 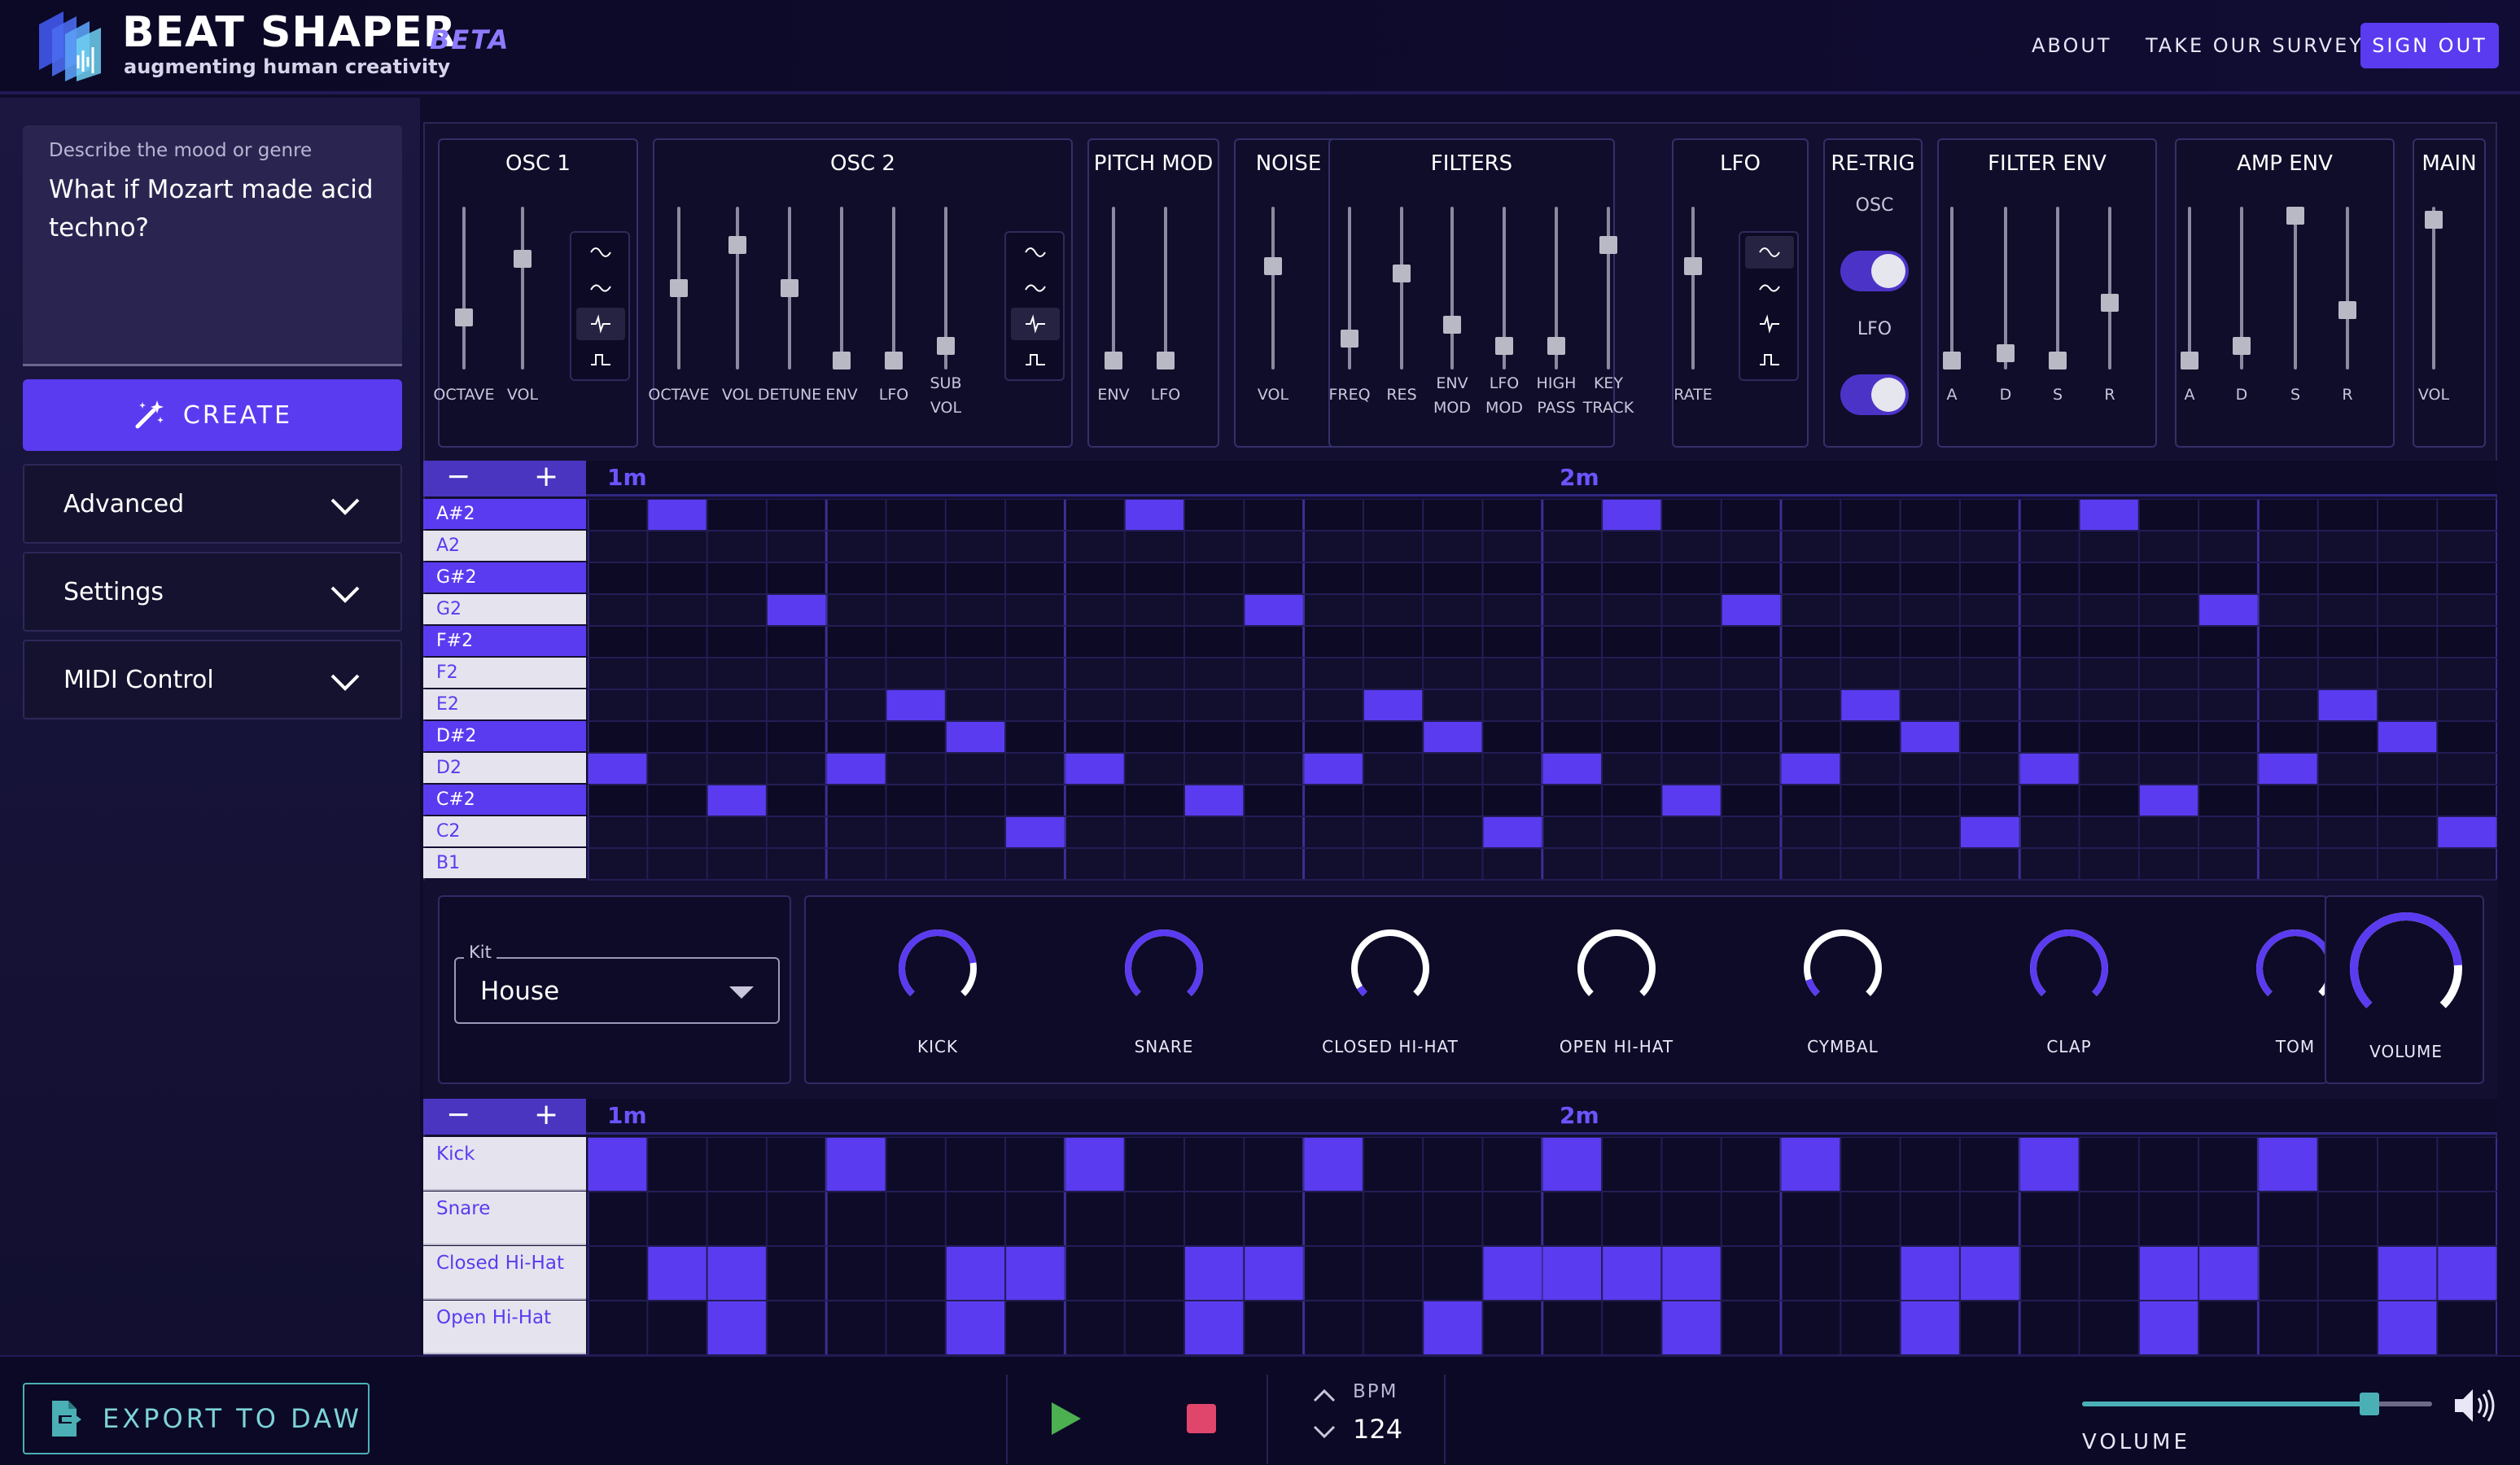 I want to click on slider-octave, so click(x=464, y=289).